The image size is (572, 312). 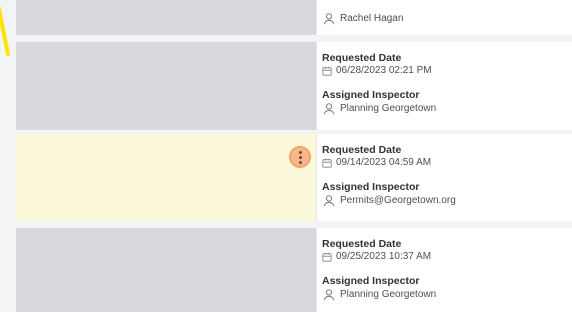 I want to click on assigned-inspector-value: Rachel Hagan, so click(x=447, y=19).